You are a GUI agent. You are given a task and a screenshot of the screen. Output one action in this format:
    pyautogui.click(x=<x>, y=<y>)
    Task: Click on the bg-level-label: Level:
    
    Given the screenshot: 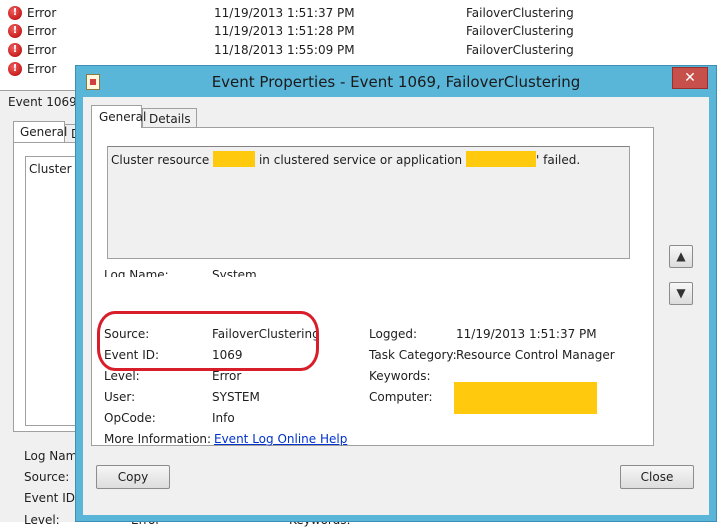 What is the action you would take?
    pyautogui.click(x=42, y=520)
    